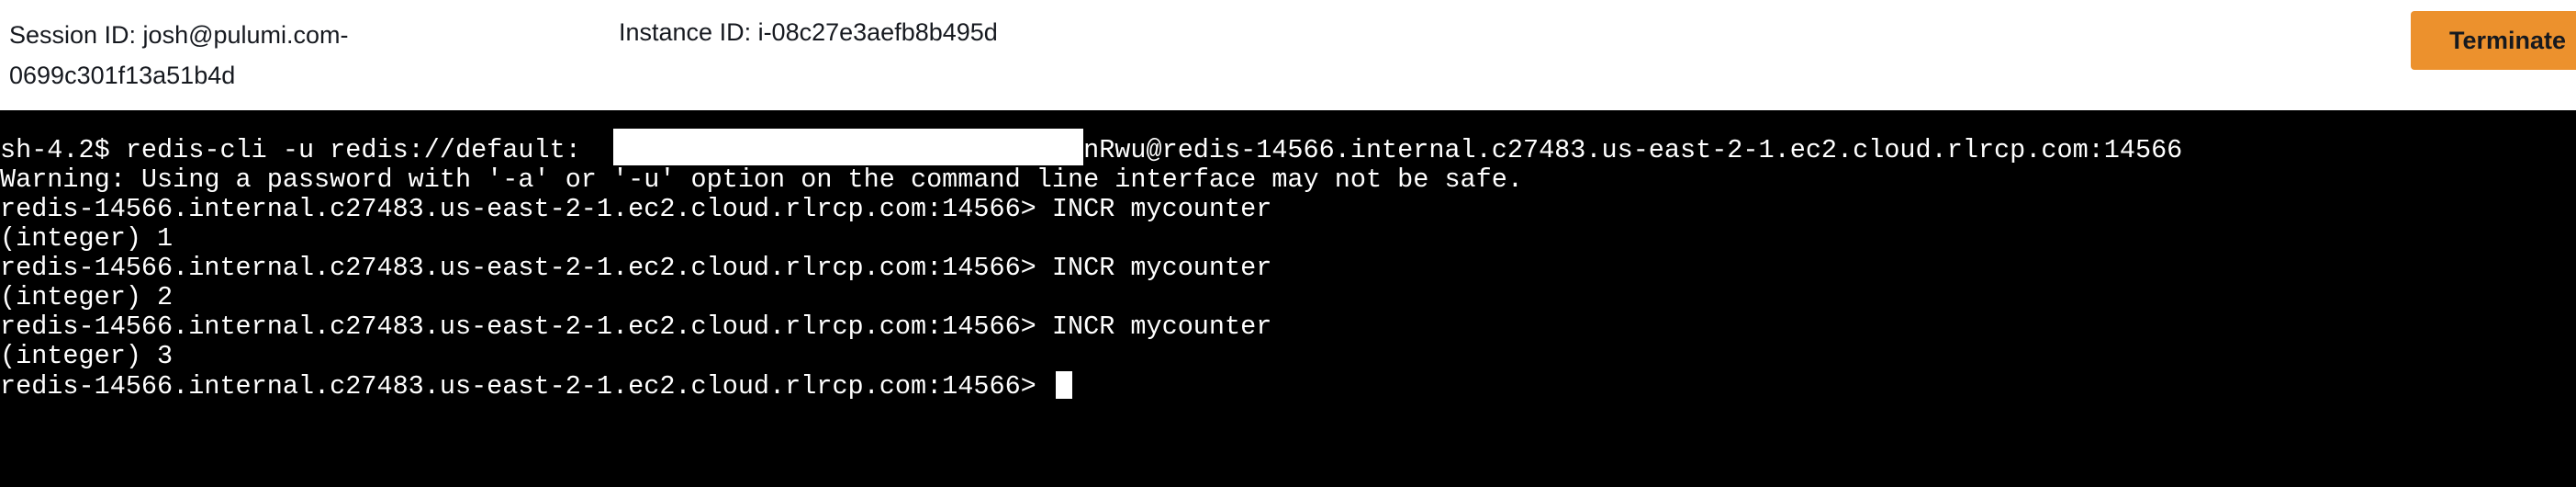 Image resolution: width=2576 pixels, height=487 pixels. Describe the element at coordinates (87, 238) in the screenshot. I see `terminal-line: (integer) 1` at that location.